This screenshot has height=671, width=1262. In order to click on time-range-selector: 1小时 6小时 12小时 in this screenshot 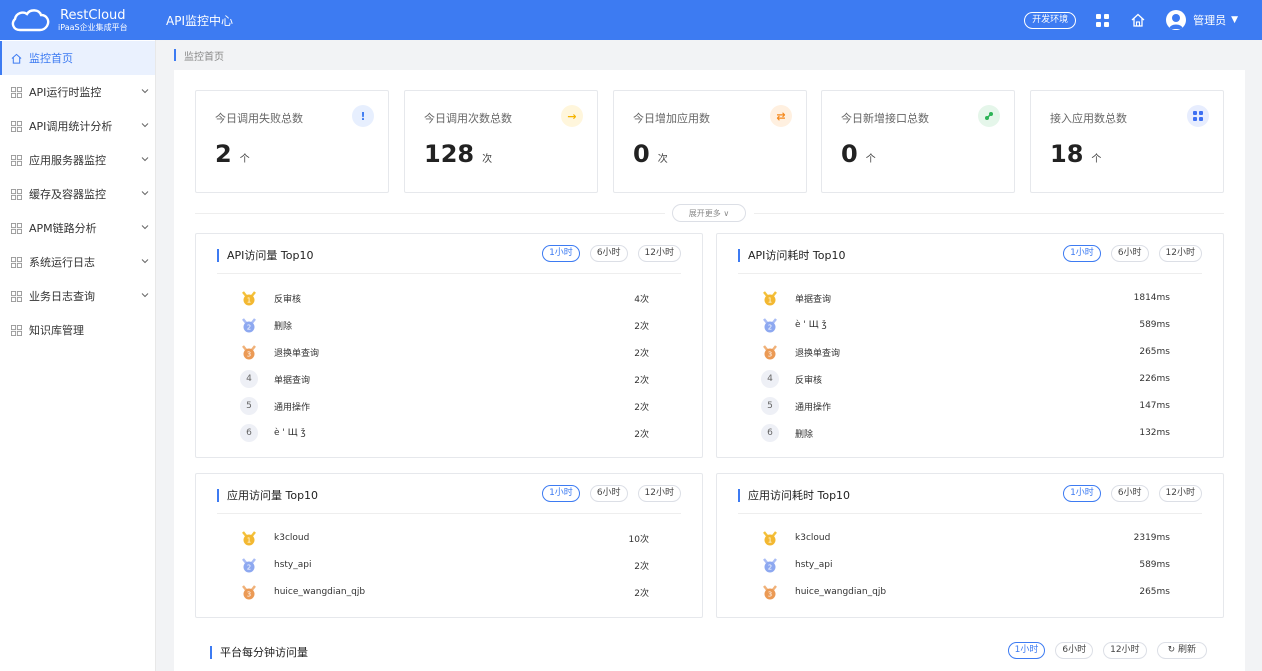, I will do `click(606, 253)`.